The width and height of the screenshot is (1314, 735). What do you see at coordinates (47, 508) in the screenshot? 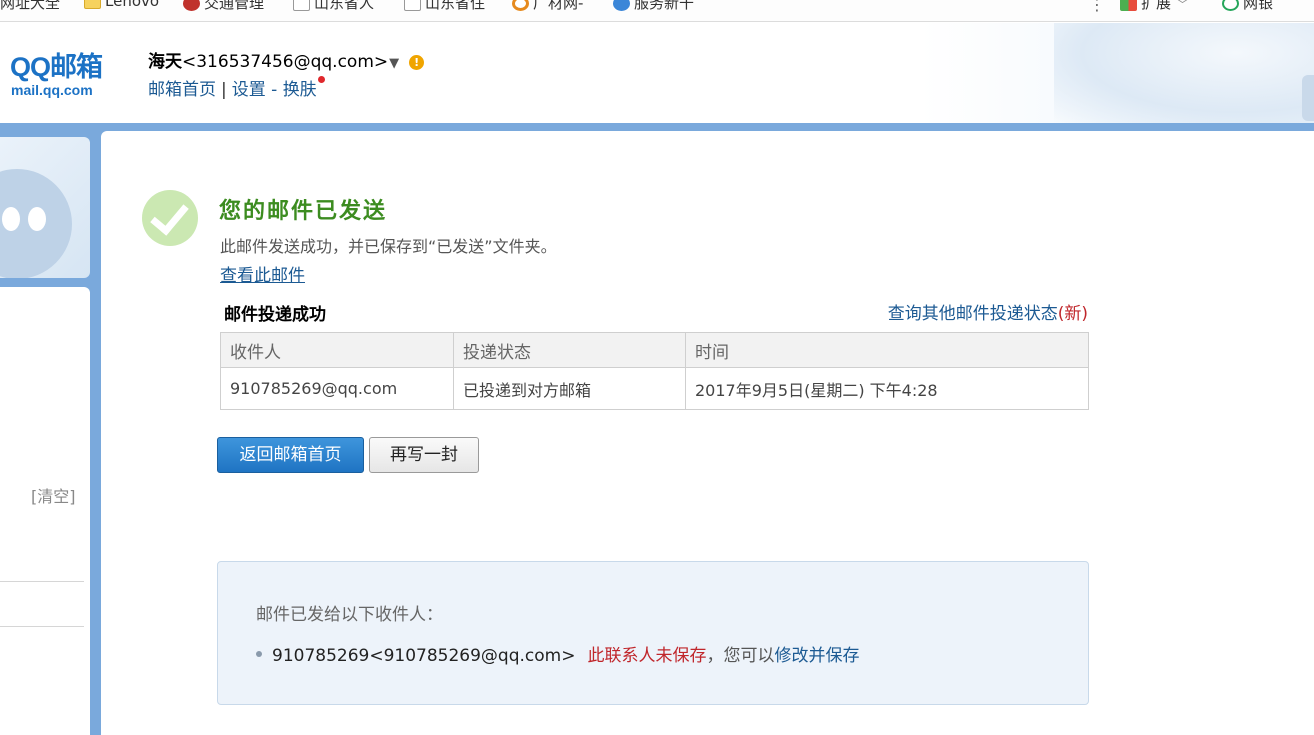
I see `sidebar: [清空]` at bounding box center [47, 508].